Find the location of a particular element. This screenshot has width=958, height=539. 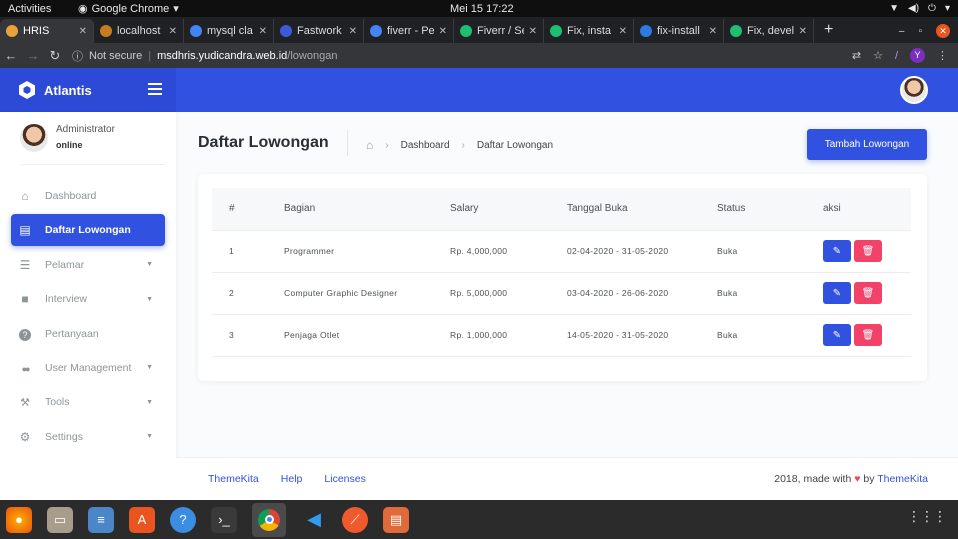

chevron-right-icon: › is located at coordinates (463, 145).